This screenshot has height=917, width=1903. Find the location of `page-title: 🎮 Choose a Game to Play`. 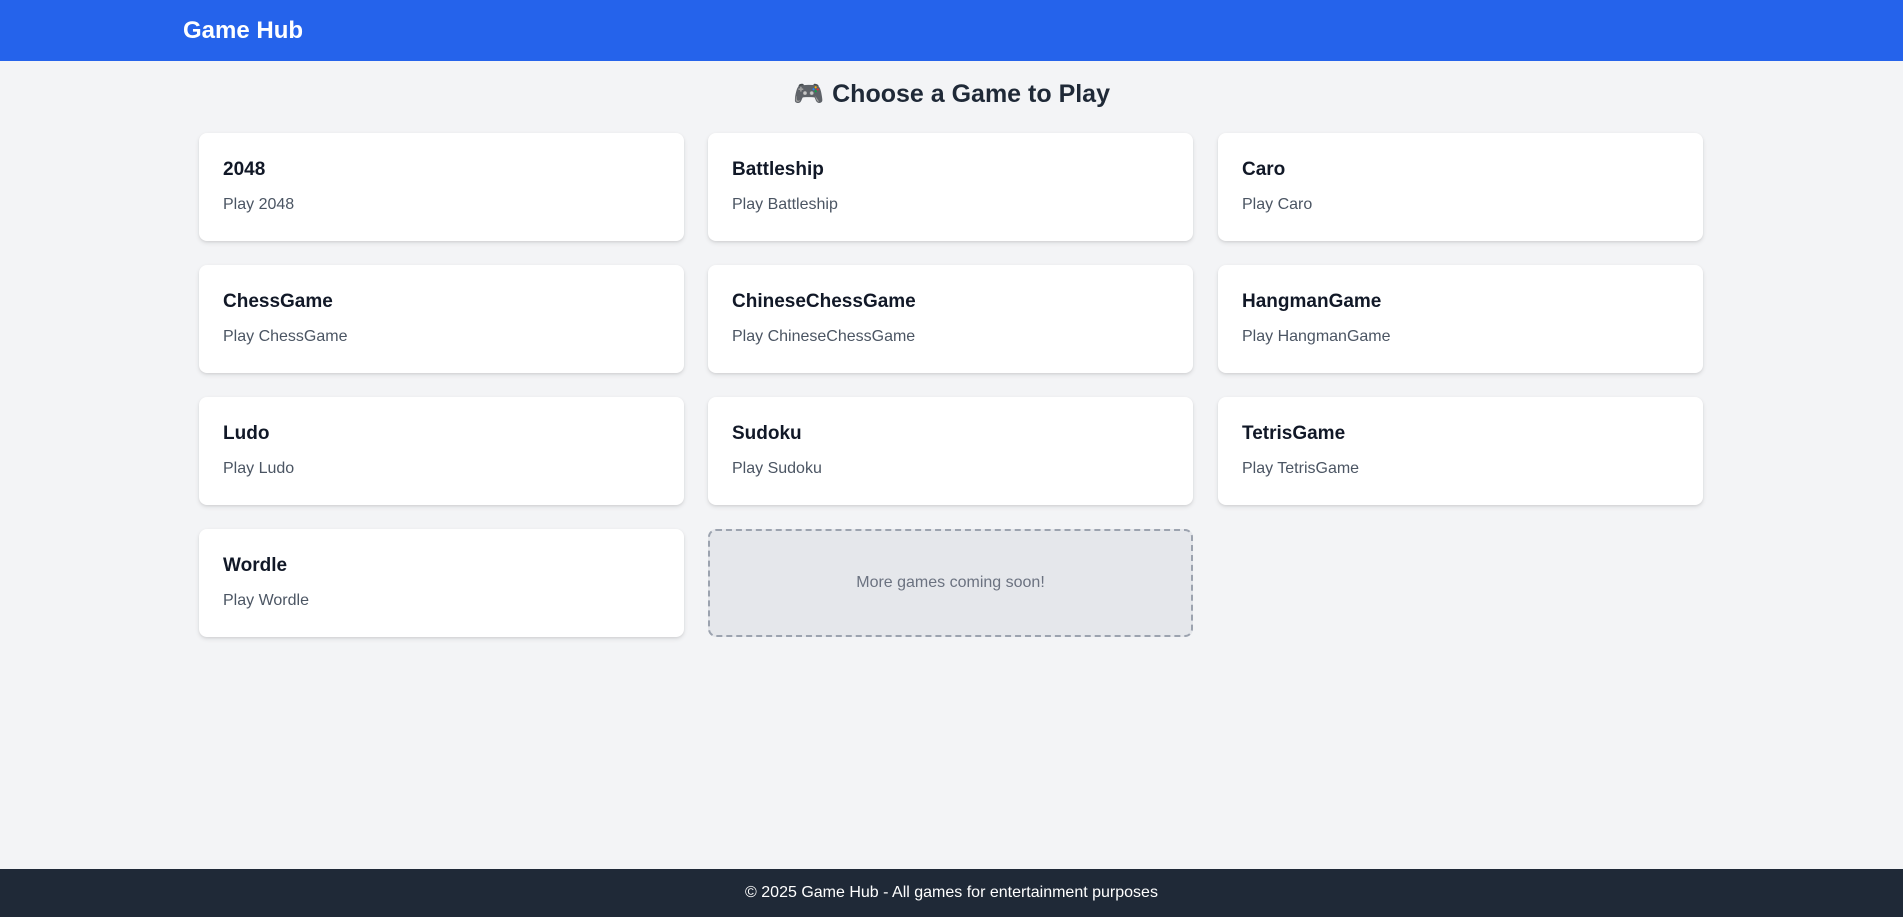

page-title: 🎮 Choose a Game to Play is located at coordinates (951, 94).